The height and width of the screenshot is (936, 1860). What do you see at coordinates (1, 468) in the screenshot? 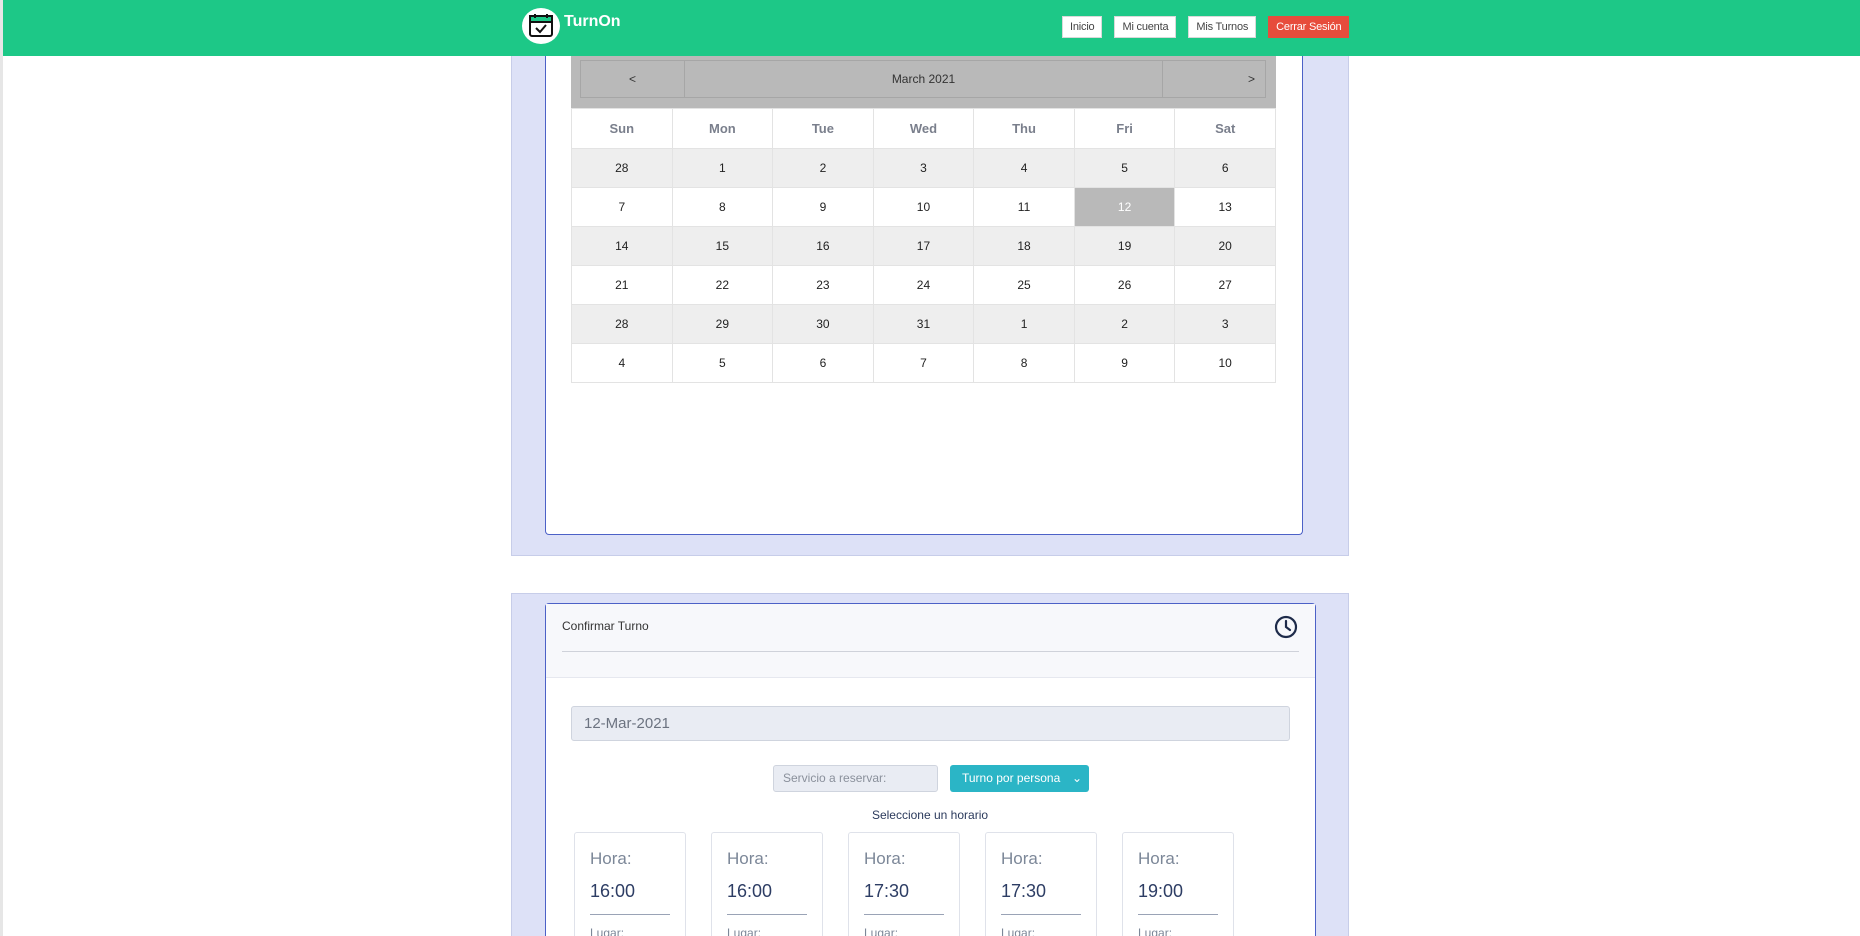
I see `window-edge` at bounding box center [1, 468].